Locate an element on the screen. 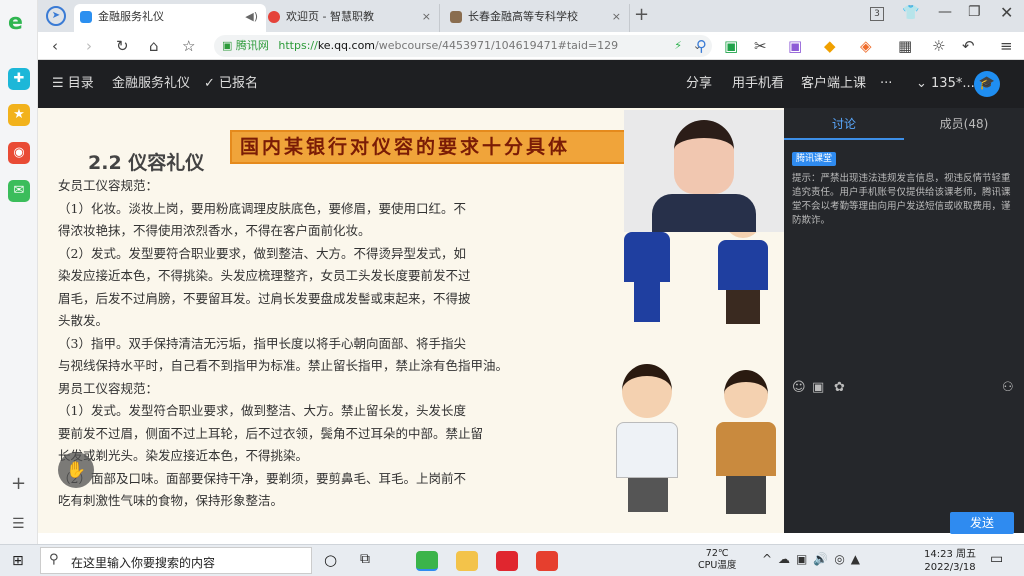  grid-icon: ▦ is located at coordinates (905, 46).